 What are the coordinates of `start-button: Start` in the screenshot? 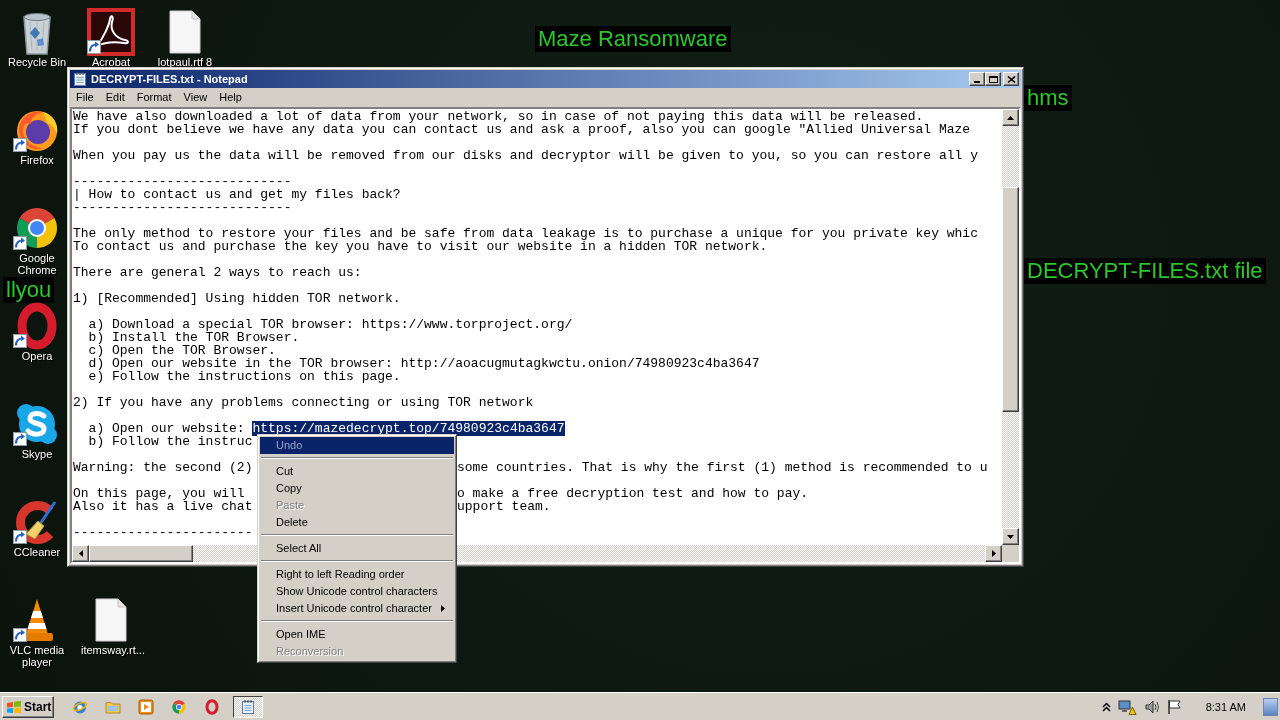 It's located at (28, 706).